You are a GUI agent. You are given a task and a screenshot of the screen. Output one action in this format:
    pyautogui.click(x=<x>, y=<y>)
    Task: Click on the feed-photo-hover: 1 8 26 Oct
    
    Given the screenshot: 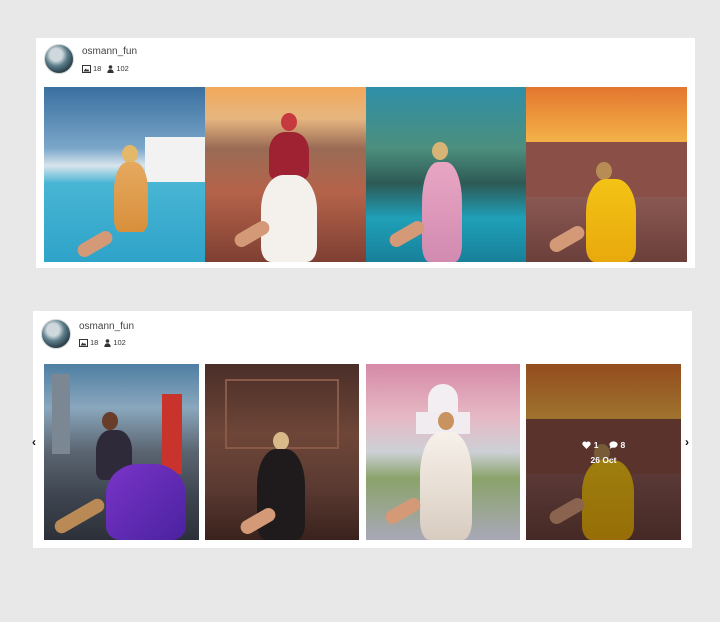 What is the action you would take?
    pyautogui.click(x=603, y=452)
    